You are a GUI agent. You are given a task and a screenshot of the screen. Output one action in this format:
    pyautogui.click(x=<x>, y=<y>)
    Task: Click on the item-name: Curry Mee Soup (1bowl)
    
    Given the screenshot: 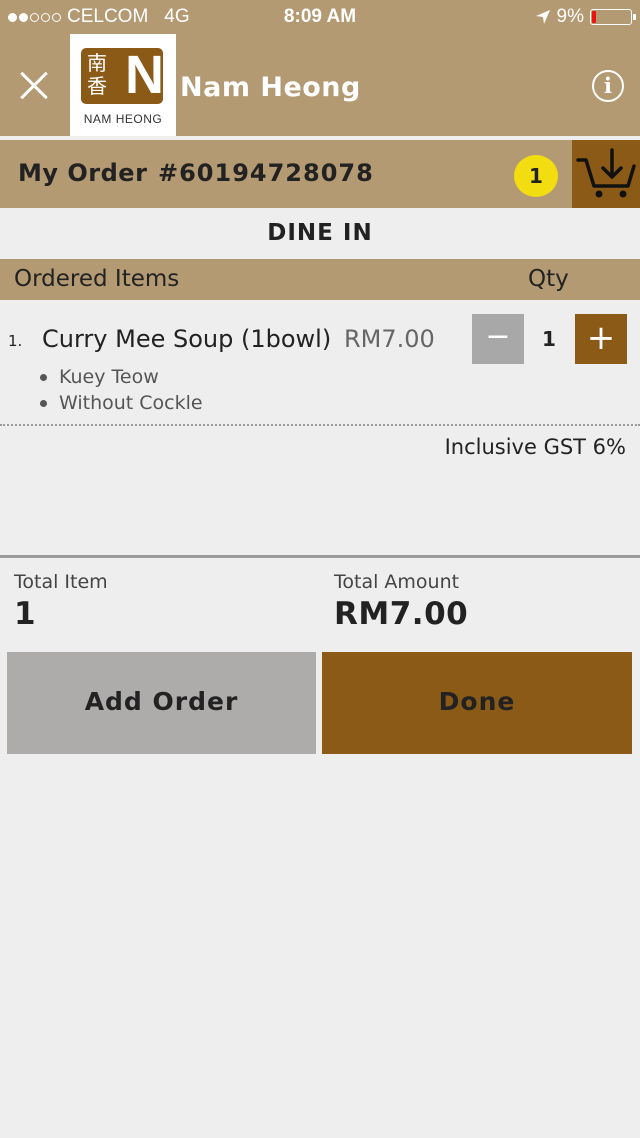 What is the action you would take?
    pyautogui.click(x=187, y=339)
    